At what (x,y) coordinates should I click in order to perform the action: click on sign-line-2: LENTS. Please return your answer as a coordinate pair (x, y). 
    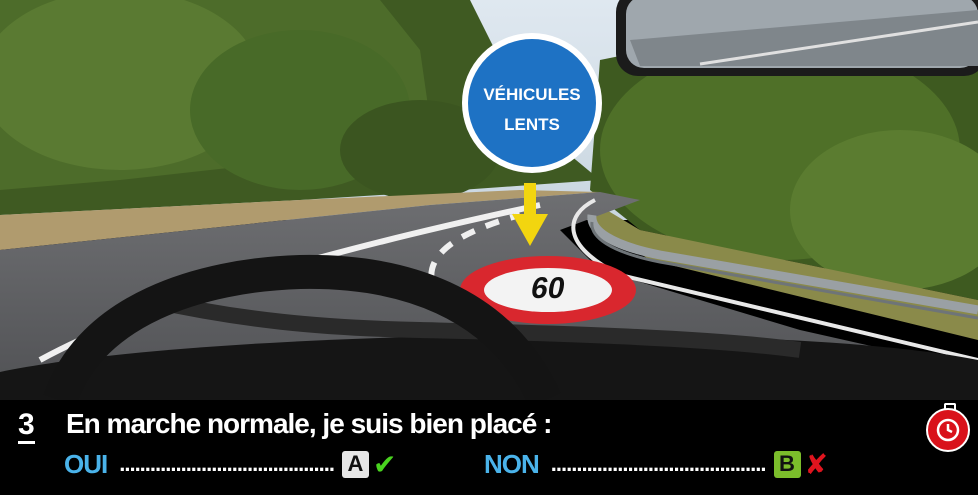
    Looking at the image, I should click on (532, 124).